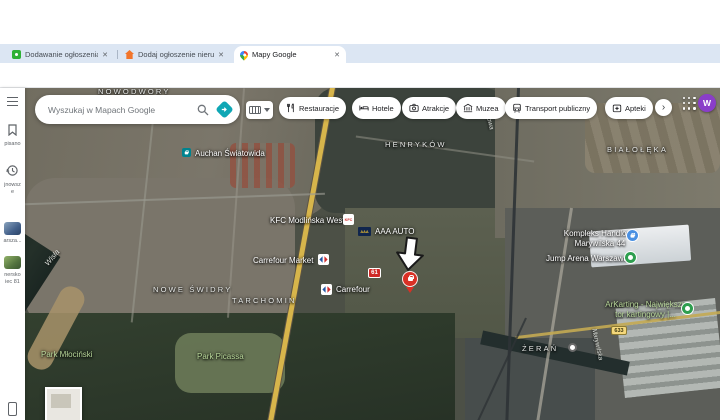 This screenshot has width=720, height=420. I want to click on camera-icon, so click(414, 107).